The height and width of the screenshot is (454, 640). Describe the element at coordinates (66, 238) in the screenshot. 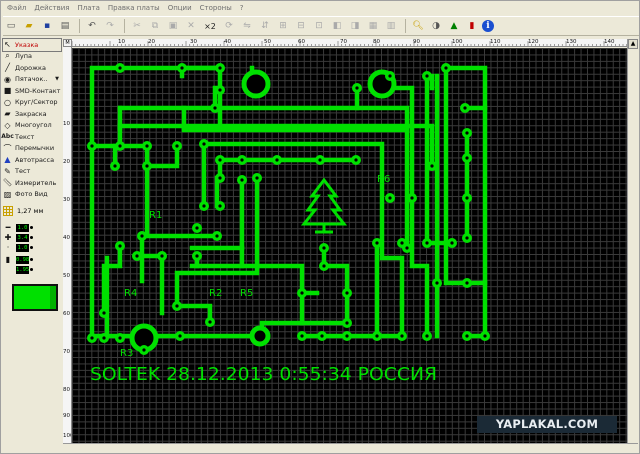

I see `ruler-v-label: 40` at that location.